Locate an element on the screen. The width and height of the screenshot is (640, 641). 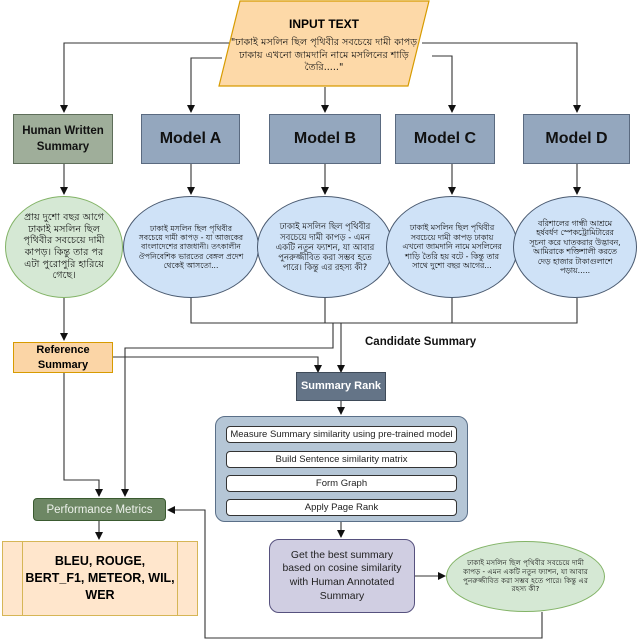
model-b-box: Model B is located at coordinates (325, 139).